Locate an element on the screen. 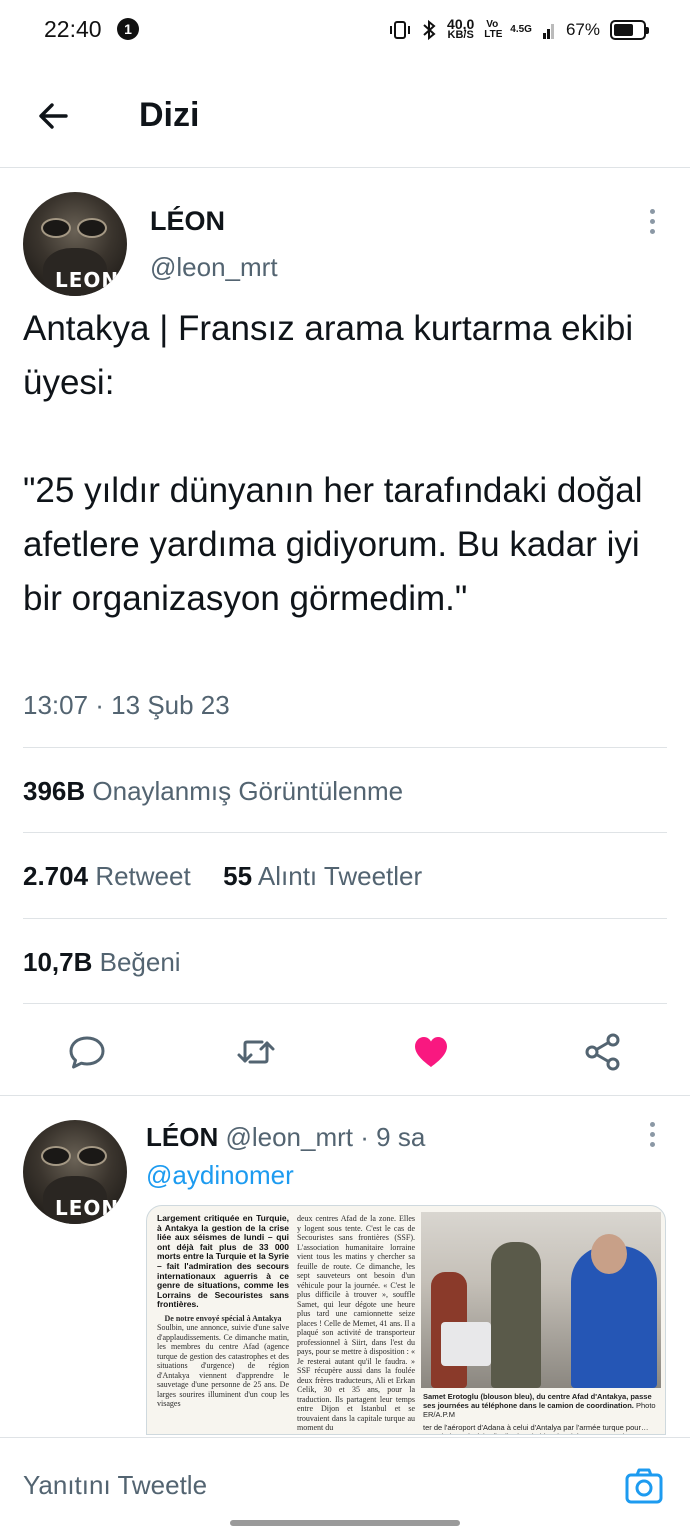 The image size is (690, 1533). divider is located at coordinates (345, 1095).